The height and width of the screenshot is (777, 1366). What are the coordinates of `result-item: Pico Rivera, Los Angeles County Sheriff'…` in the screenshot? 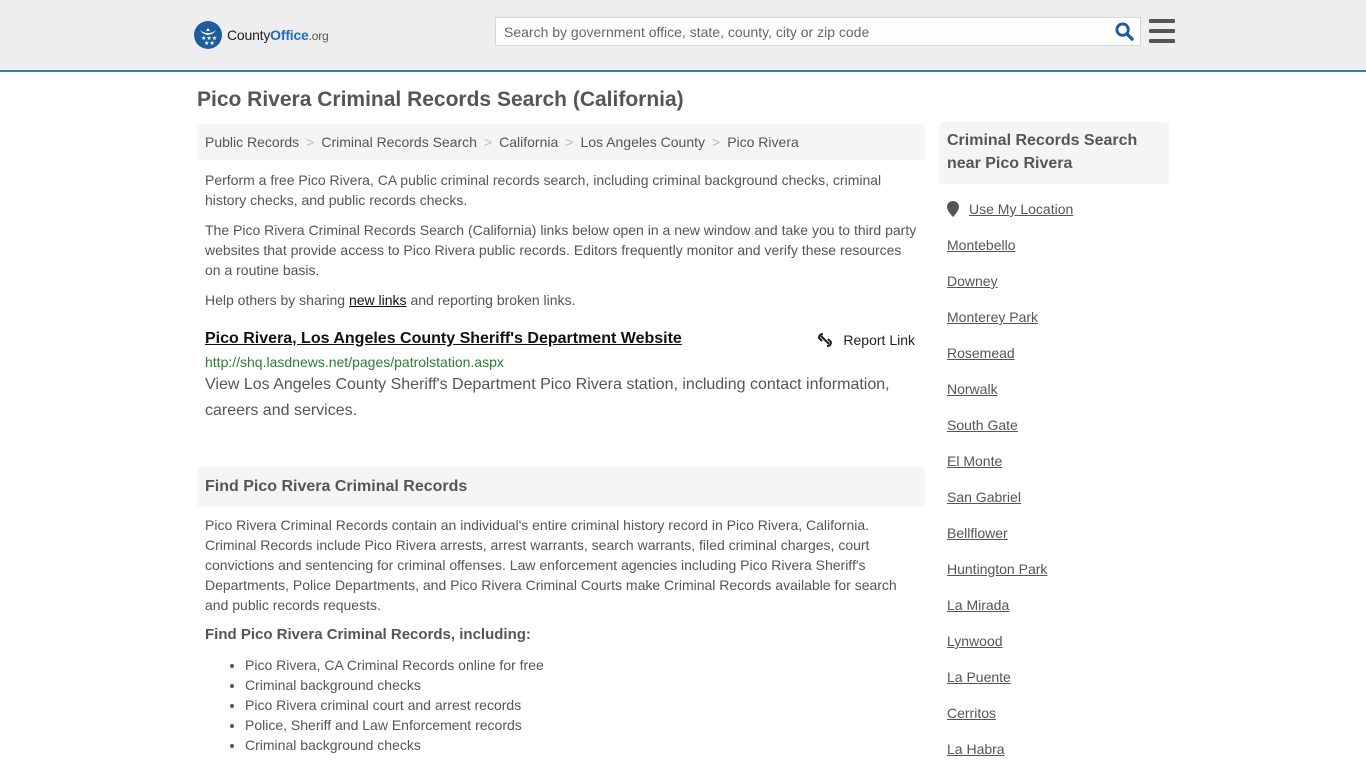 It's located at (561, 377).